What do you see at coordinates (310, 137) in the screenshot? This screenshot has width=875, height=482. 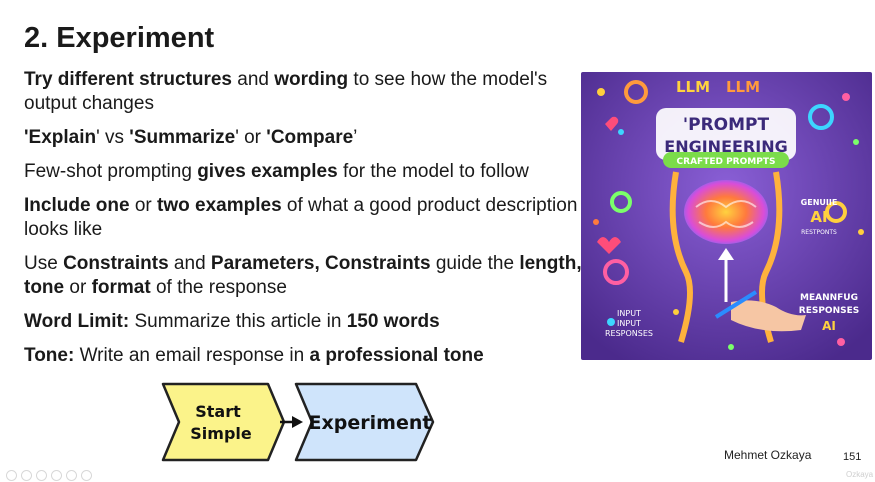 I see `bullet-emphasis: 'Compare` at bounding box center [310, 137].